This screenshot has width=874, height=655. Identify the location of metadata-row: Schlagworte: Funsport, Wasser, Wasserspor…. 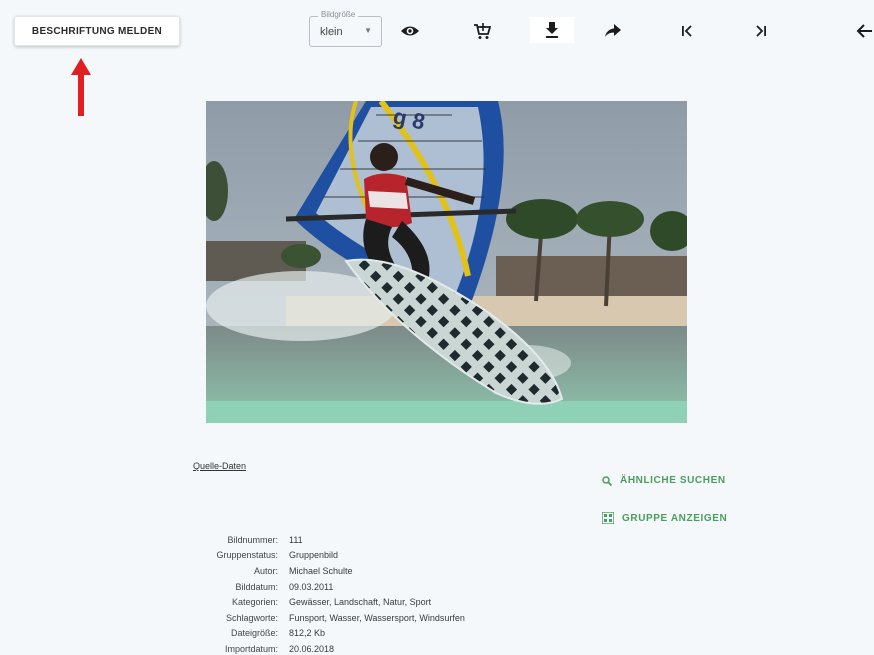
(325, 618).